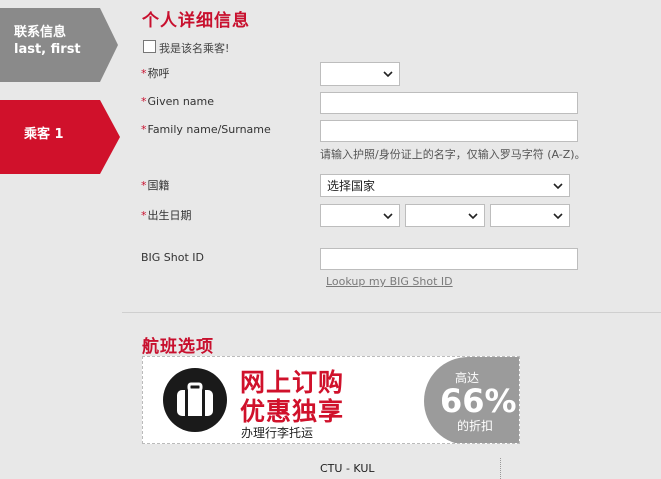 This screenshot has width=661, height=479. What do you see at coordinates (445, 215) in the screenshot?
I see `dob-month-select` at bounding box center [445, 215].